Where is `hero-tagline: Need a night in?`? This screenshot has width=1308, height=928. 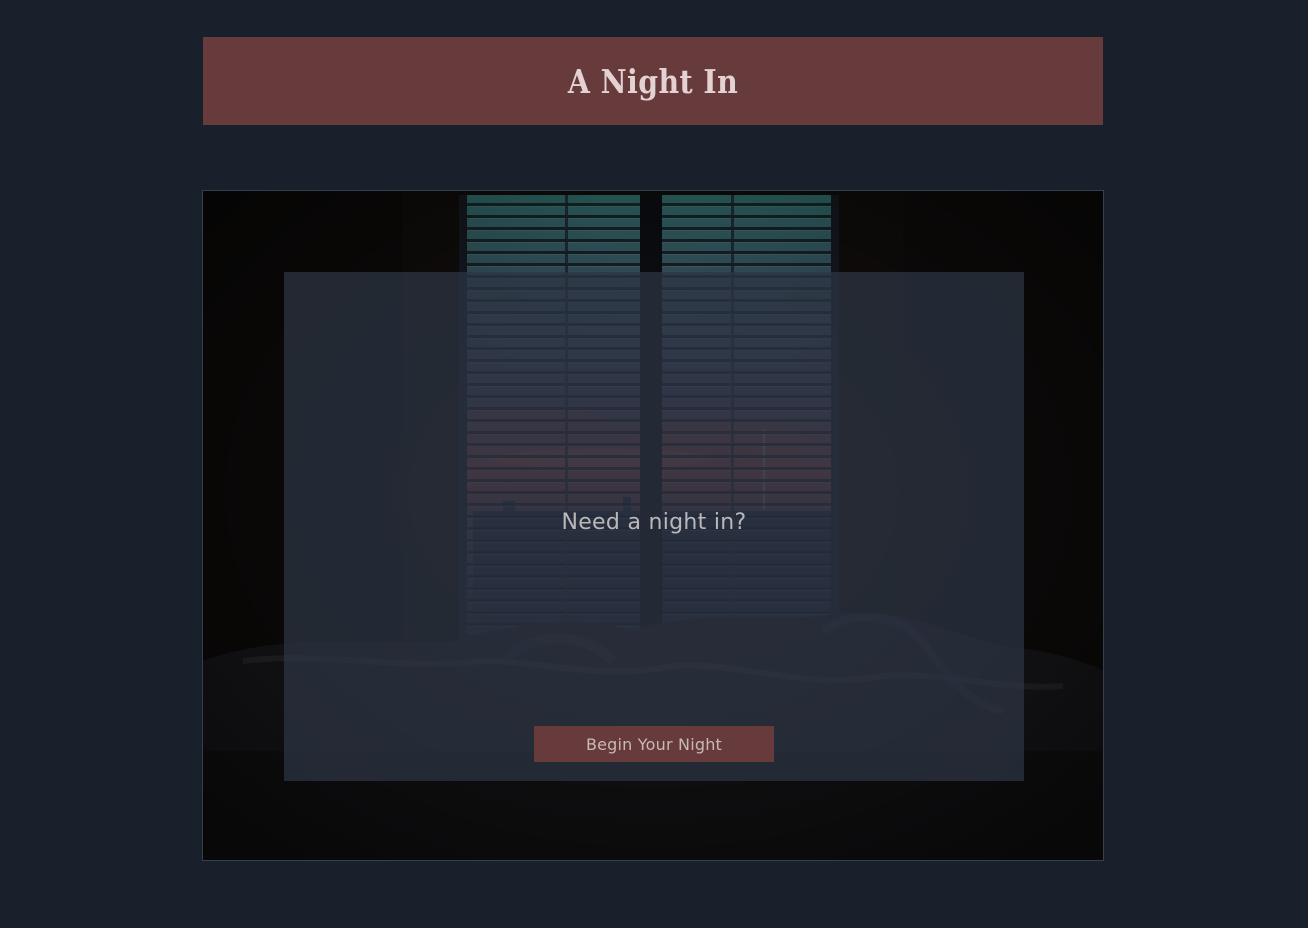 hero-tagline: Need a night in? is located at coordinates (654, 522).